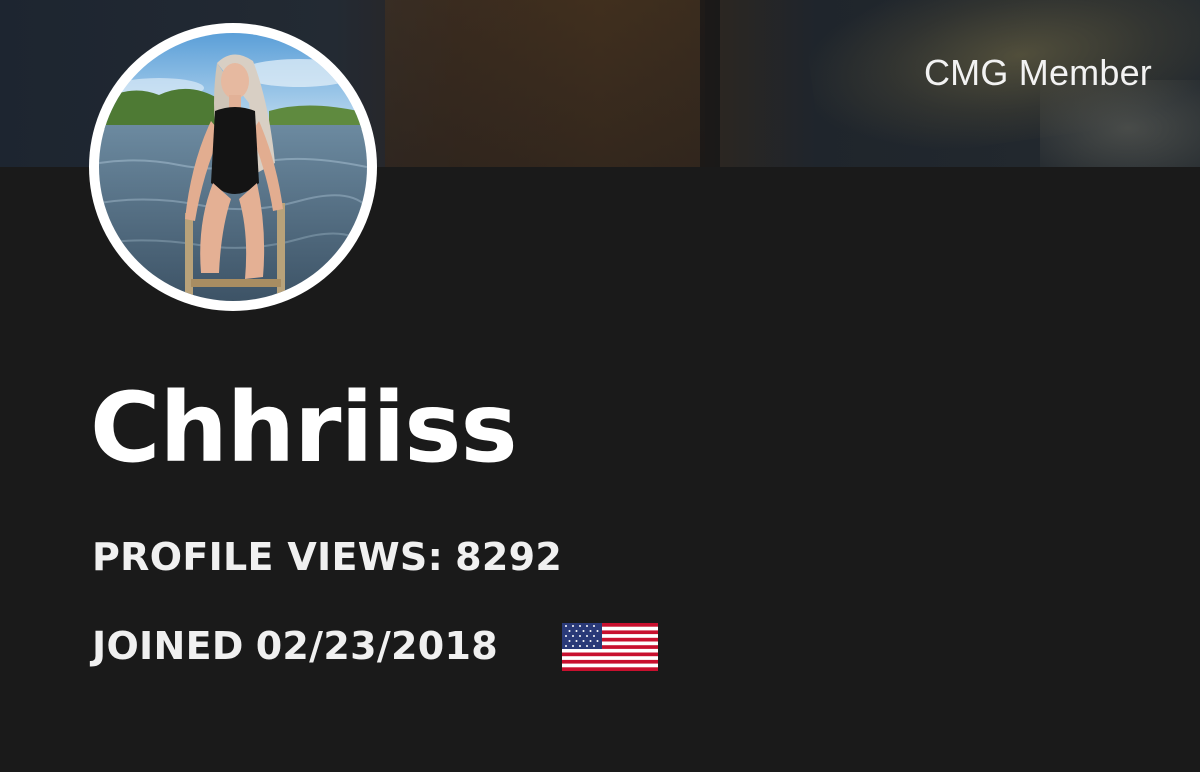 This screenshot has width=1200, height=772. I want to click on username: Chhriiss, so click(304, 428).